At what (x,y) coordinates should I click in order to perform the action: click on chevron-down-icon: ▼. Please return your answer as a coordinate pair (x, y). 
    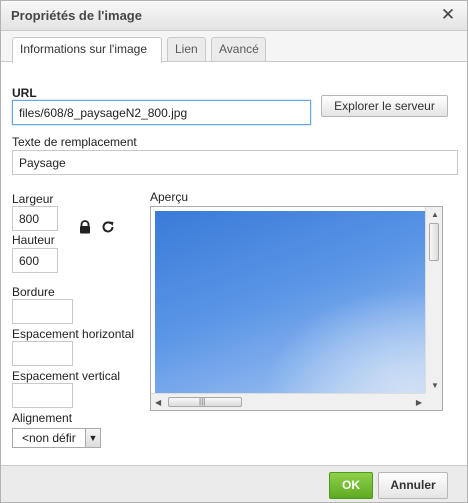
    Looking at the image, I should click on (92, 438).